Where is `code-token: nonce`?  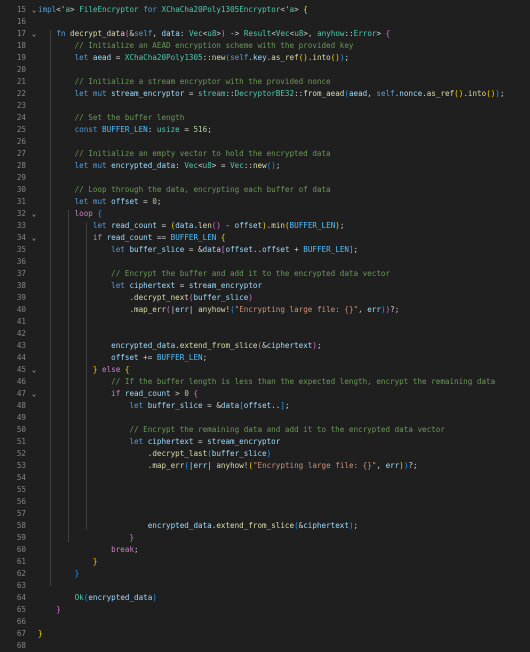
code-token: nonce is located at coordinates (411, 93).